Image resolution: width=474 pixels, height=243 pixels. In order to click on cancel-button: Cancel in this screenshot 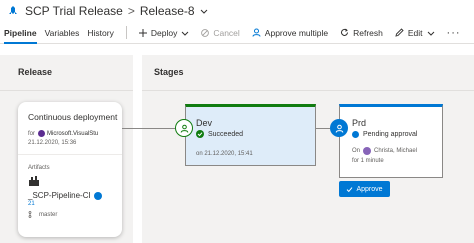, I will do `click(220, 33)`.